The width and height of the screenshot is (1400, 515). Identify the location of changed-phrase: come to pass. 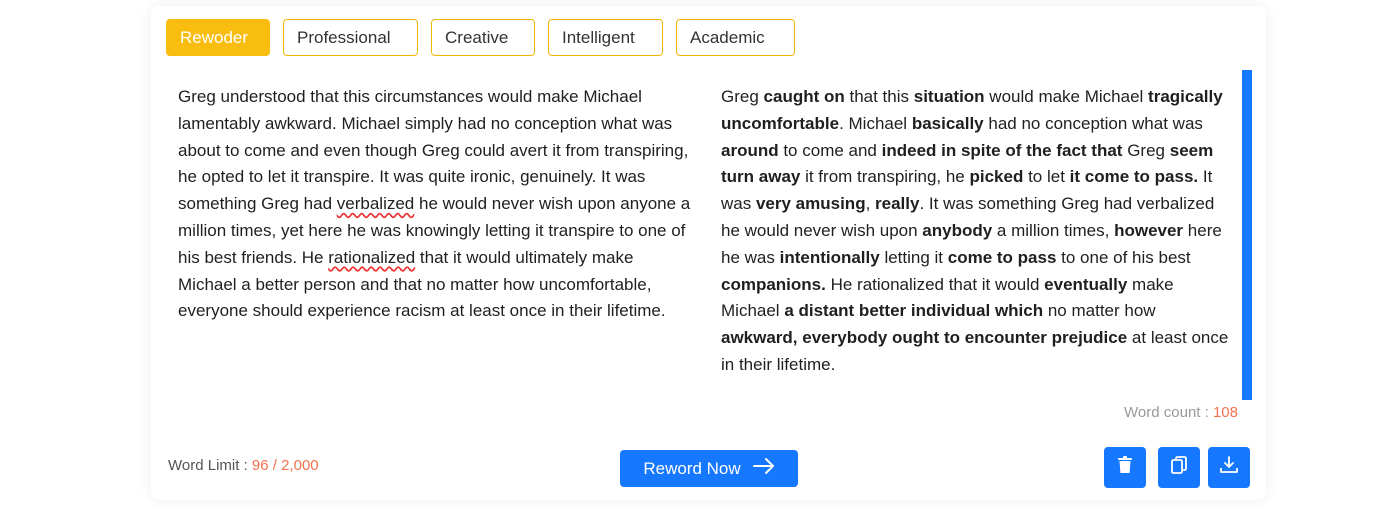
(1002, 257).